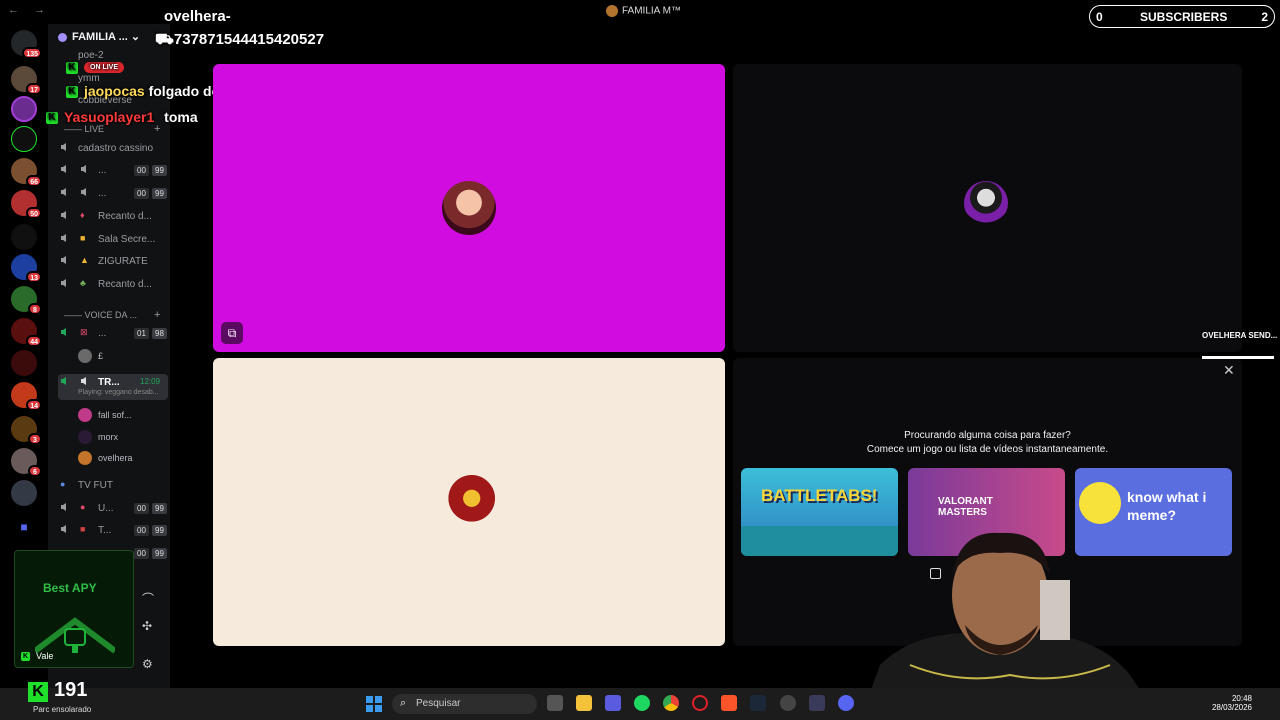 This screenshot has height=720, width=1280. I want to click on discord-icon, so click(846, 703).